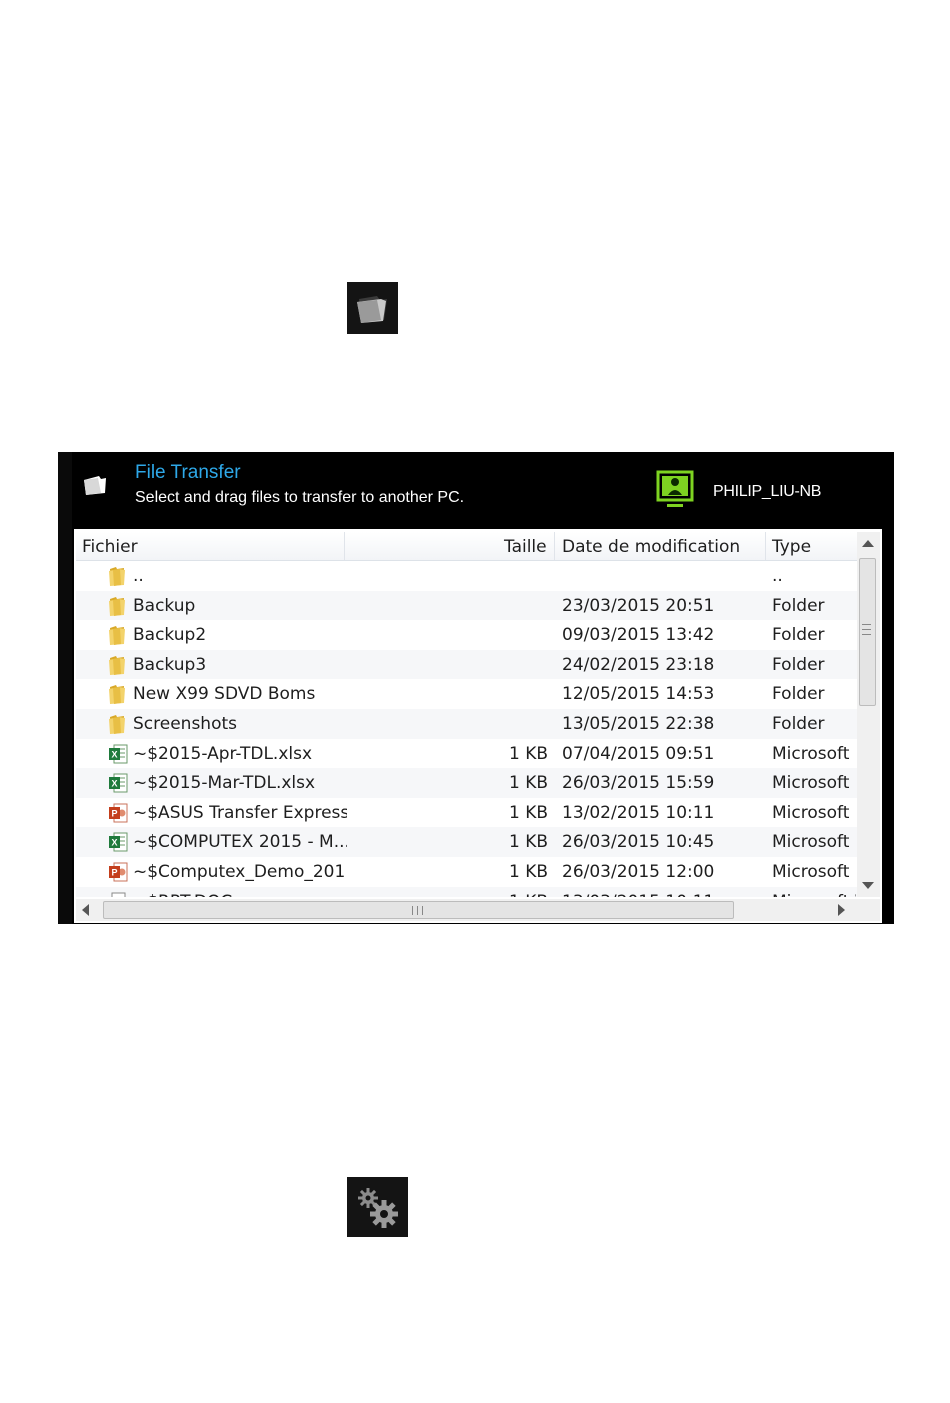  What do you see at coordinates (466, 664) in the screenshot?
I see `table-row: Backup3 24/02/2015 23:18 Folder` at bounding box center [466, 664].